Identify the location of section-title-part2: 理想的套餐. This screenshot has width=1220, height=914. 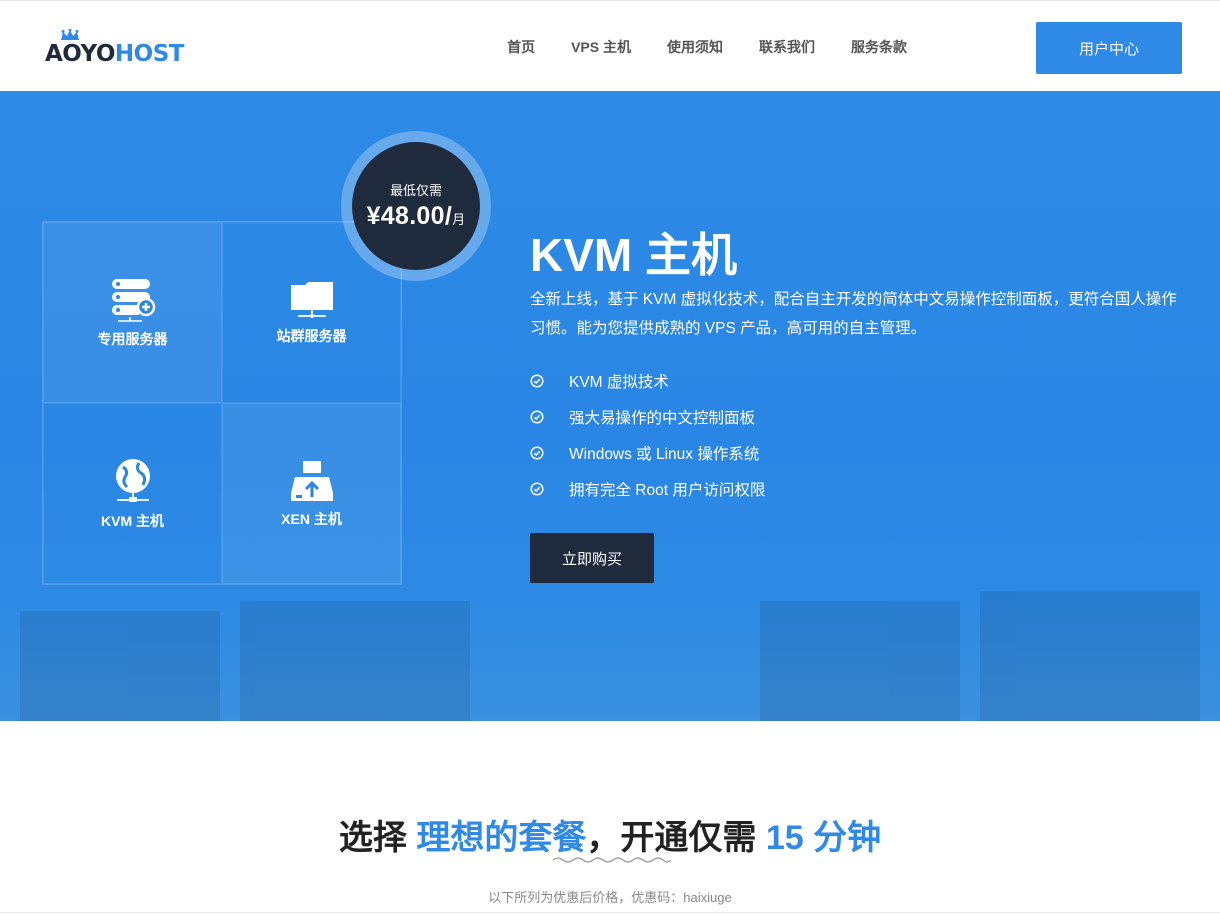
(501, 838).